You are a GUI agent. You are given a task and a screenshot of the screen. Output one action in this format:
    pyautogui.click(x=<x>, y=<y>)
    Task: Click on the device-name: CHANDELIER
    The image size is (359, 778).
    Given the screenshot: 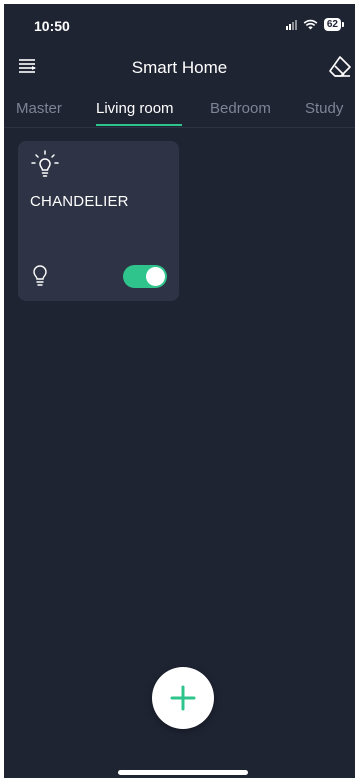 What is the action you would take?
    pyautogui.click(x=79, y=201)
    